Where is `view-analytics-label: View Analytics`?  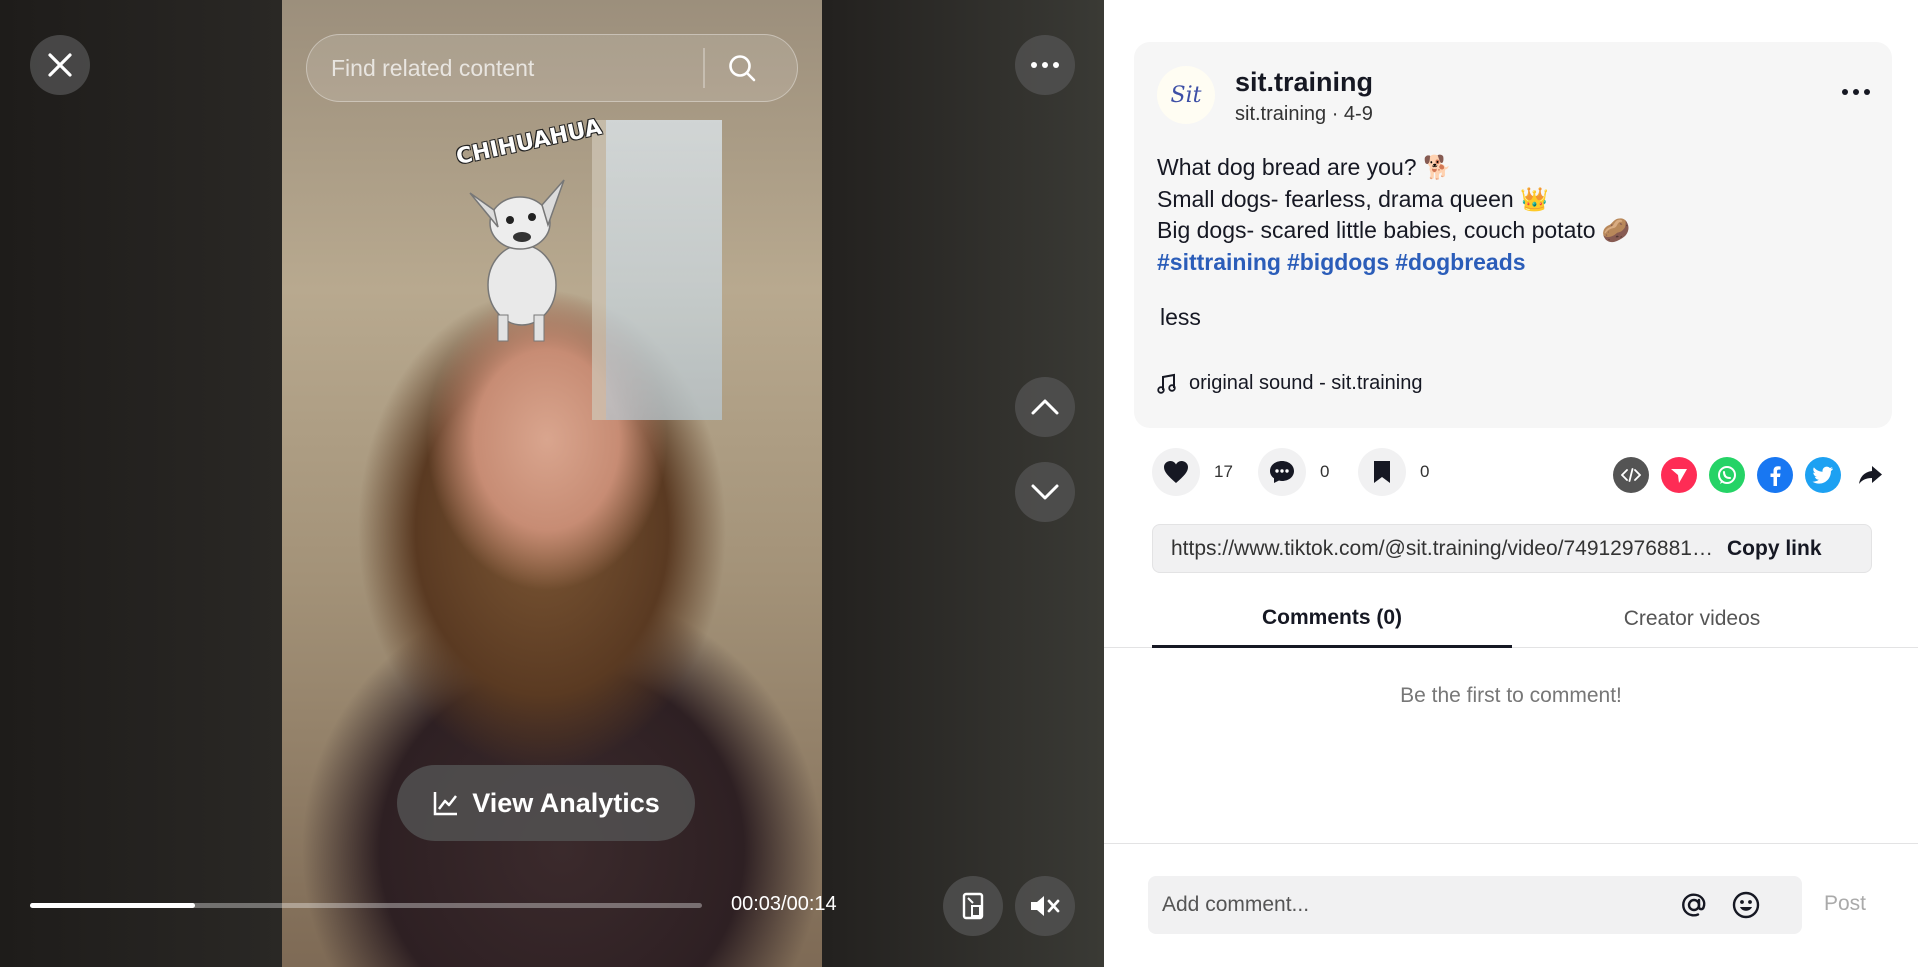
view-analytics-label: View Analytics is located at coordinates (566, 802).